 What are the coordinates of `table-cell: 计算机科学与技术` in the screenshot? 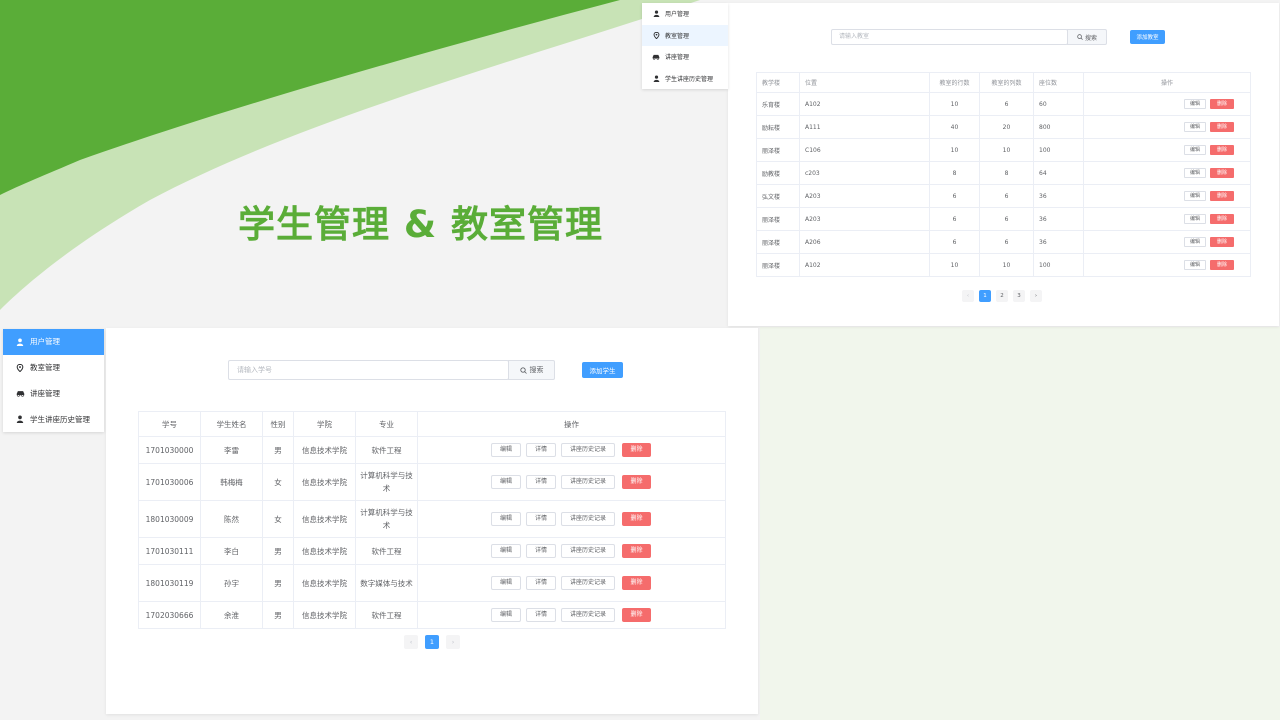 It's located at (386, 482).